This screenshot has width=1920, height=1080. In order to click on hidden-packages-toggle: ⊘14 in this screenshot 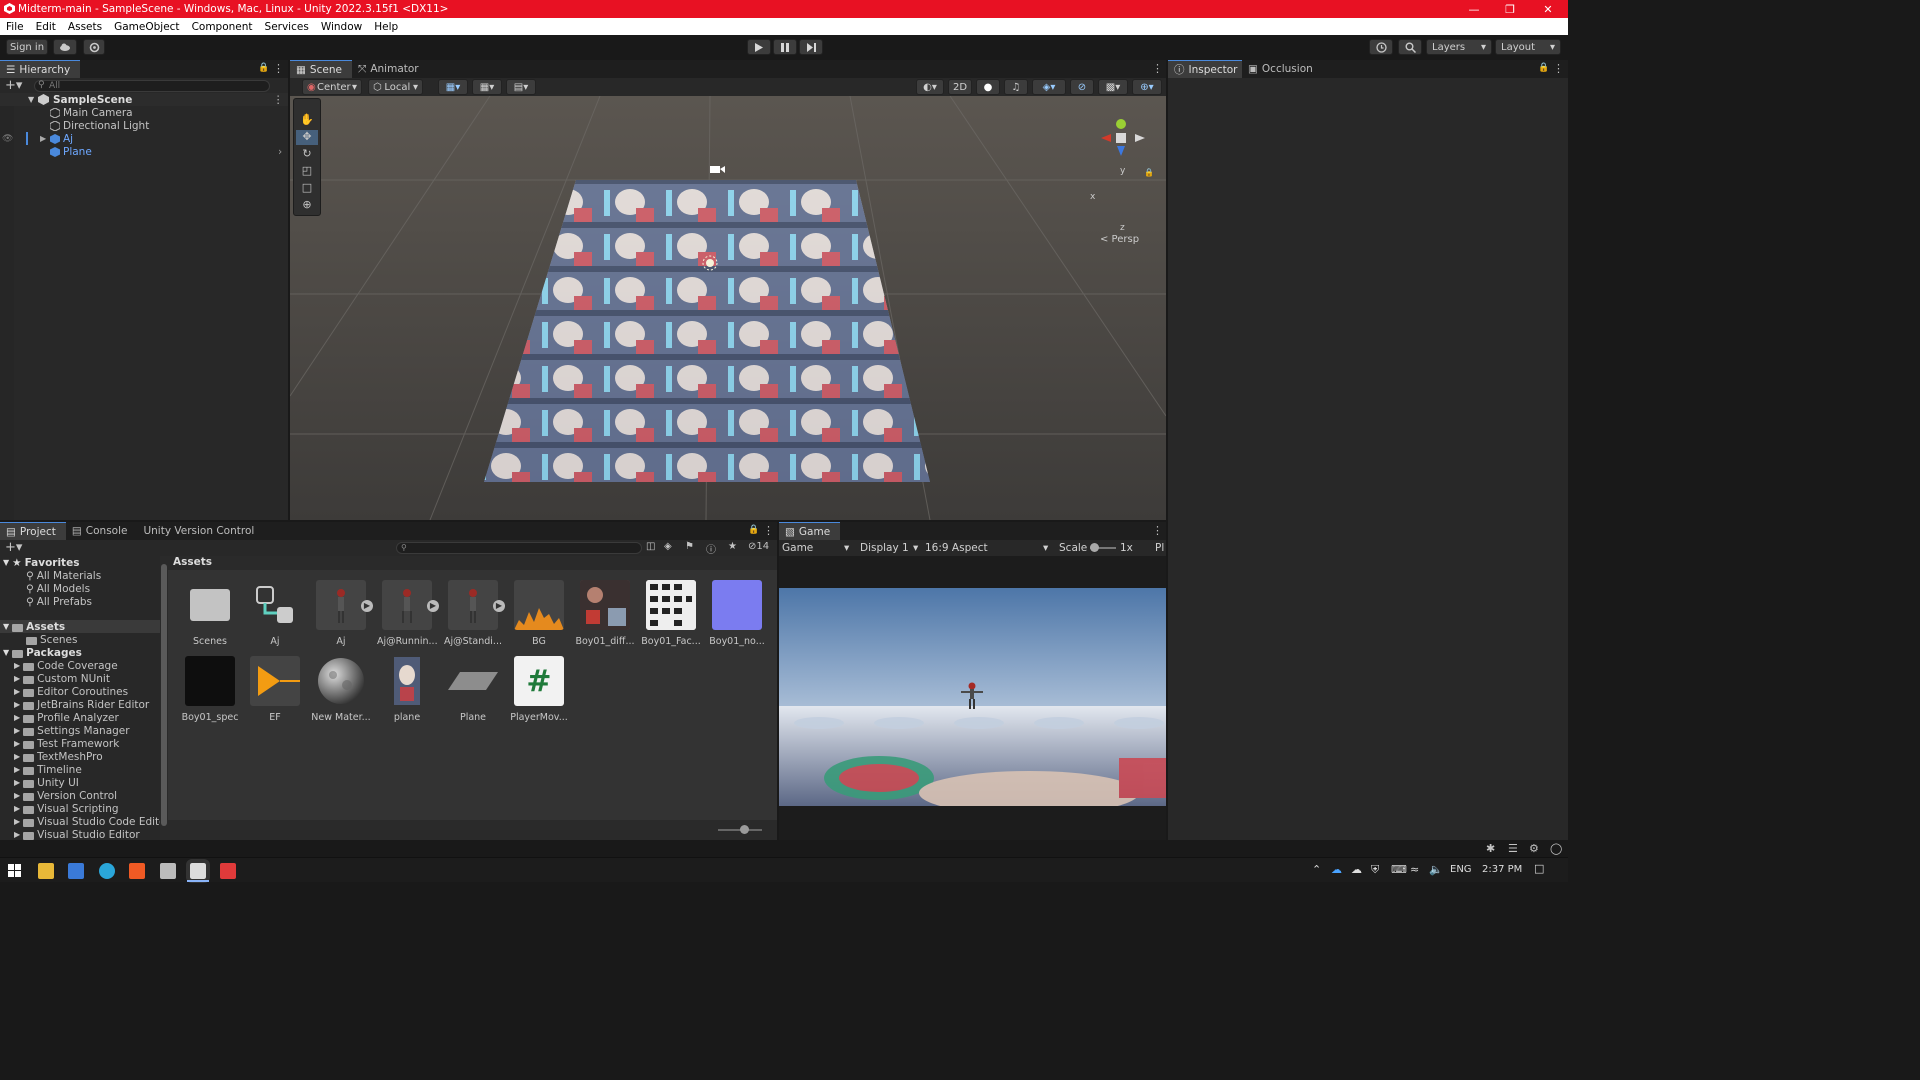, I will do `click(758, 546)`.